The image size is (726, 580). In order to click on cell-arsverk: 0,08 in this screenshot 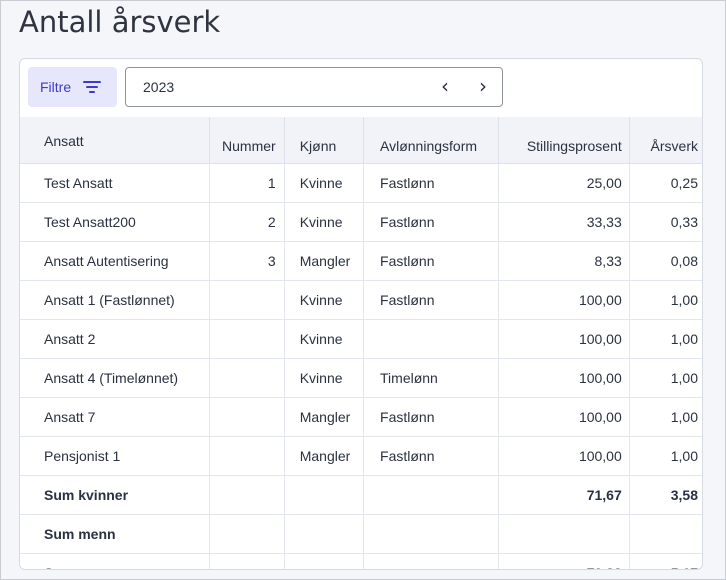, I will do `click(665, 261)`.